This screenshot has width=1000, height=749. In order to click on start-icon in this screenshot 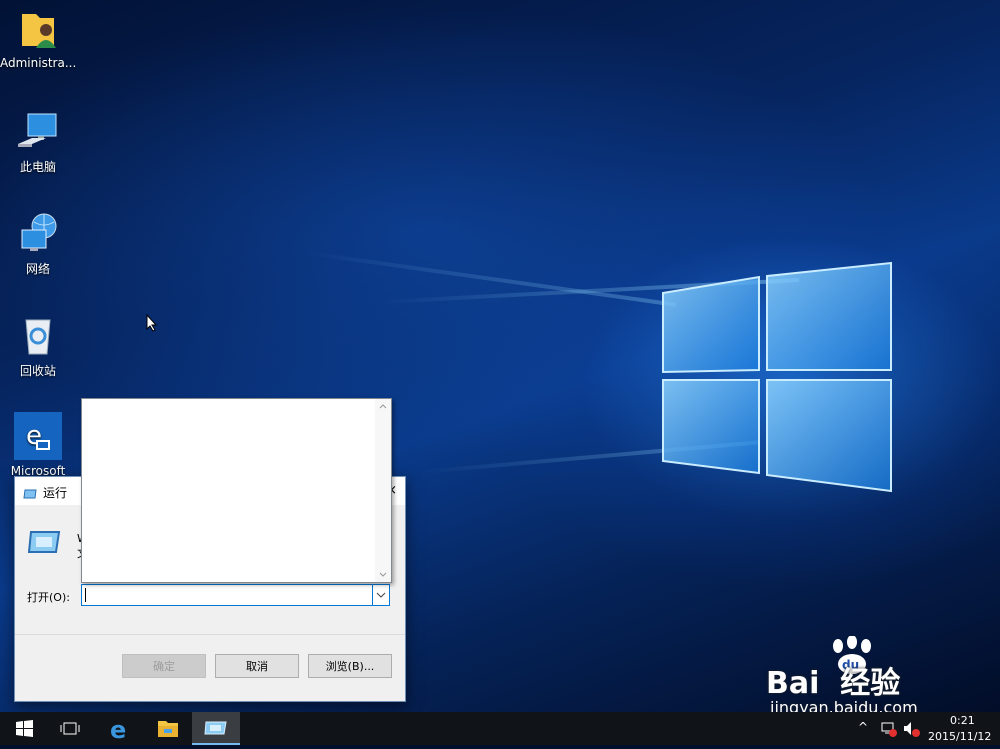, I will do `click(24, 728)`.